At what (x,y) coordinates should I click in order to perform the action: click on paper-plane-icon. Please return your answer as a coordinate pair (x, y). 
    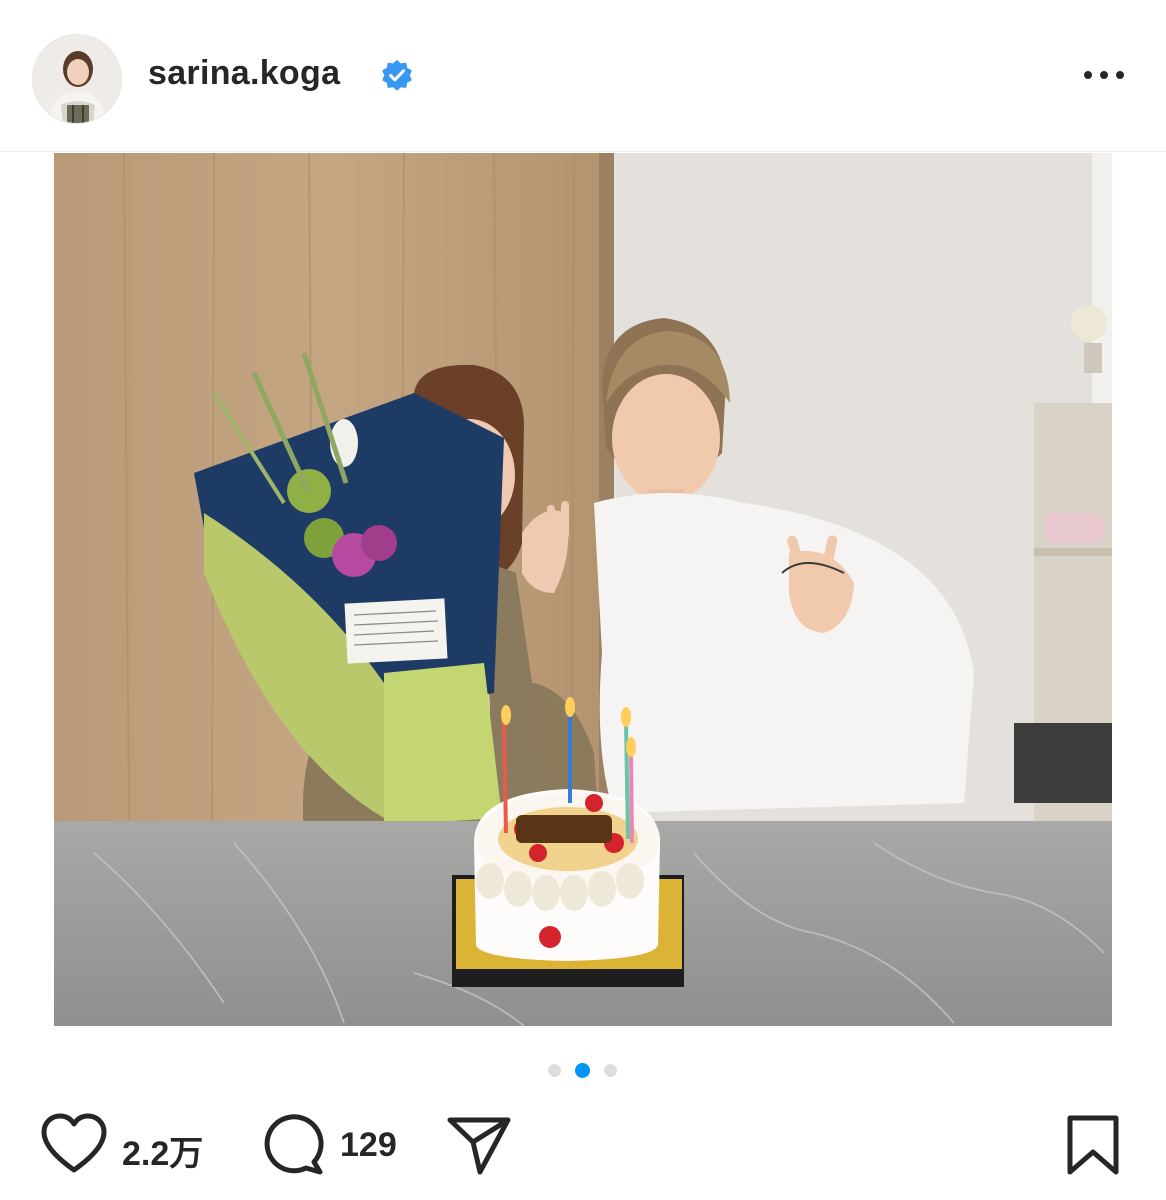
    Looking at the image, I should click on (479, 1145).